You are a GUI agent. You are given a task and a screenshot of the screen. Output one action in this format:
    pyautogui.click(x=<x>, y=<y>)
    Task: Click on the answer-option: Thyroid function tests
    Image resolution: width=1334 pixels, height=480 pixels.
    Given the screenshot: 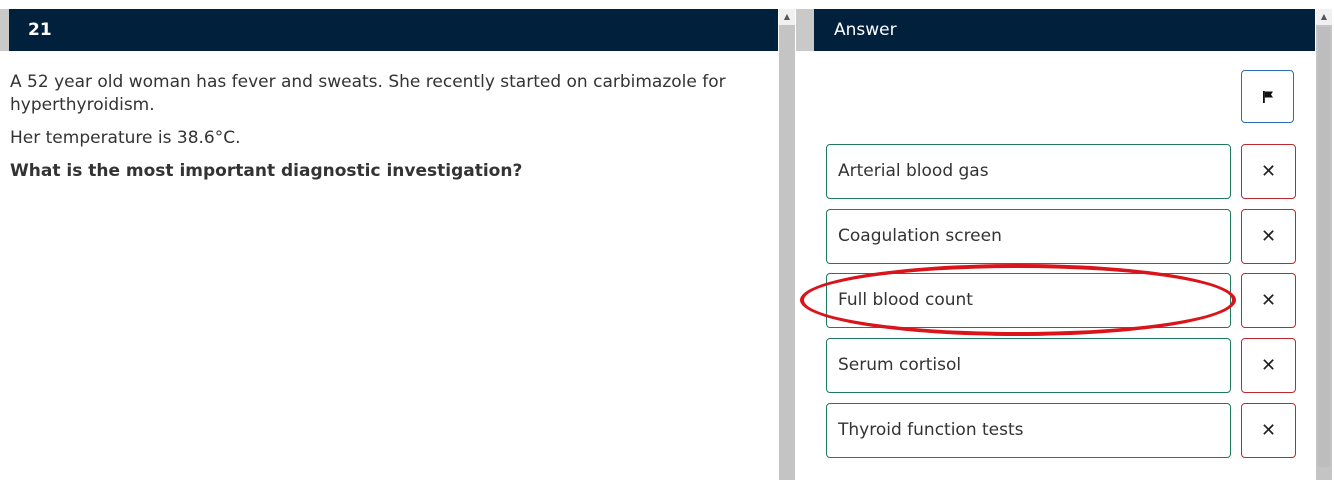 What is the action you would take?
    pyautogui.click(x=1028, y=430)
    